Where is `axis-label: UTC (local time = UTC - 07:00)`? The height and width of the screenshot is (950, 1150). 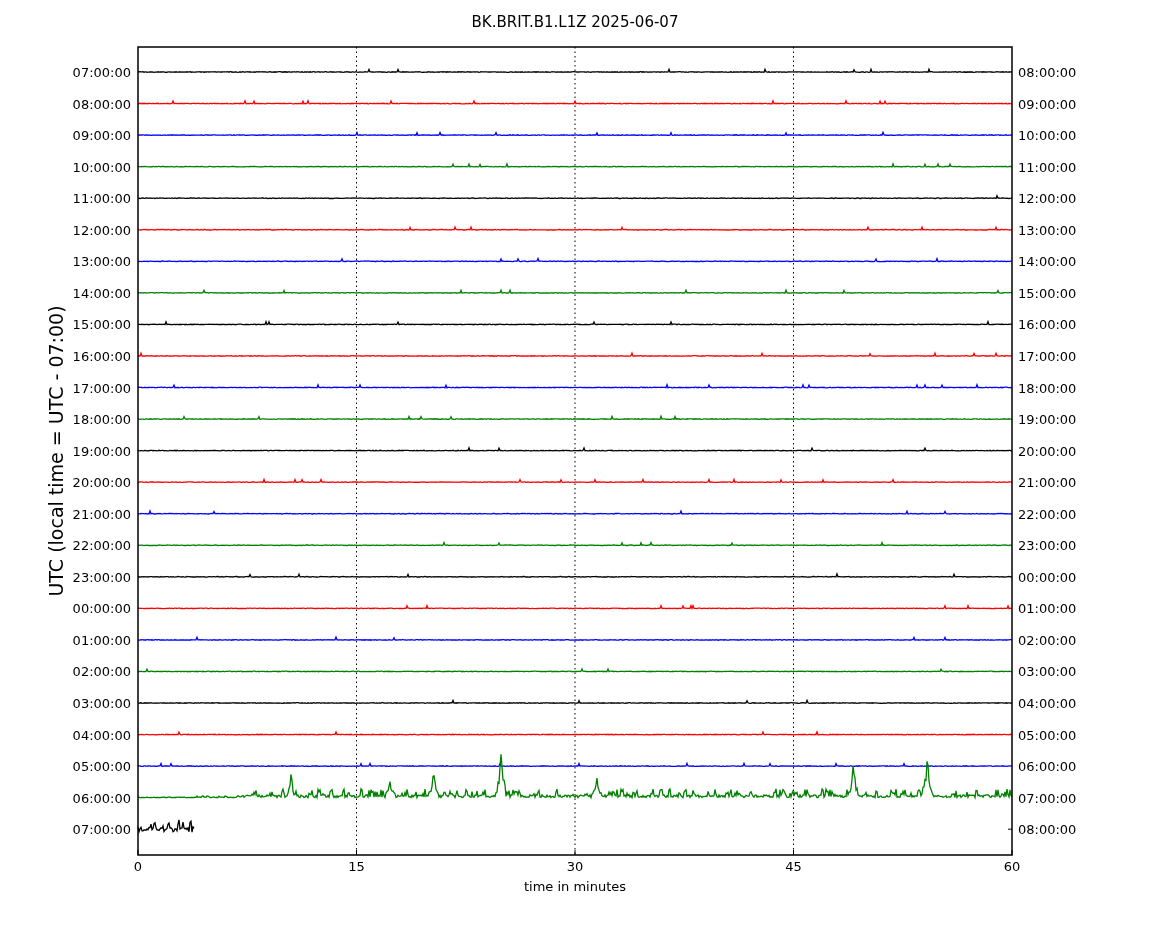
axis-label: UTC (local time = UTC - 07:00) is located at coordinates (56, 451).